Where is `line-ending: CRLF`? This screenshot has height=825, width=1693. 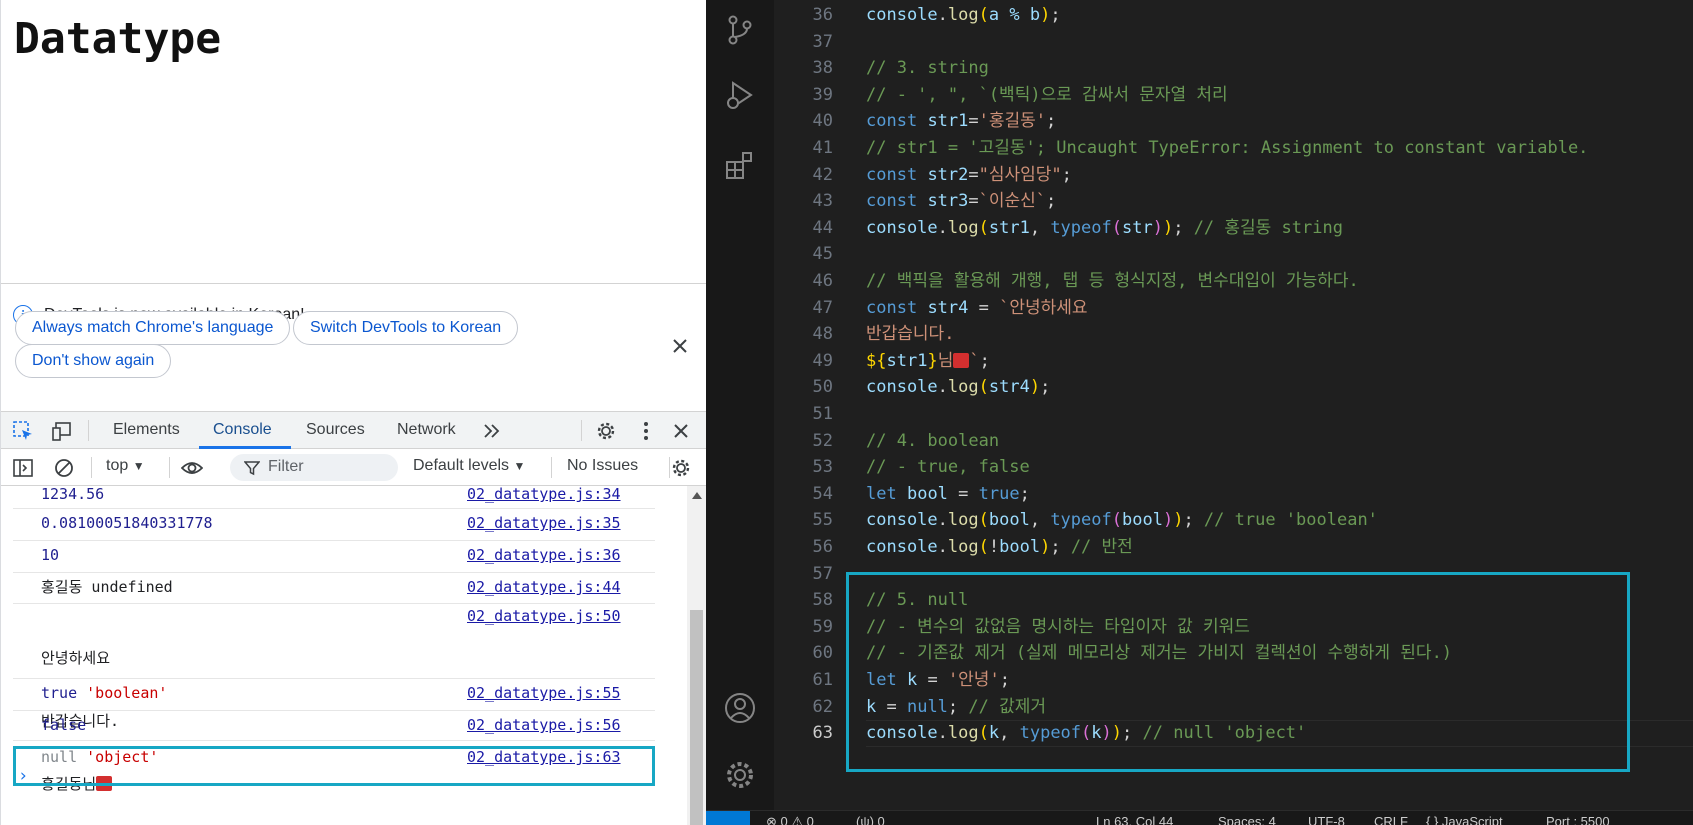
line-ending: CRLF is located at coordinates (1391, 818).